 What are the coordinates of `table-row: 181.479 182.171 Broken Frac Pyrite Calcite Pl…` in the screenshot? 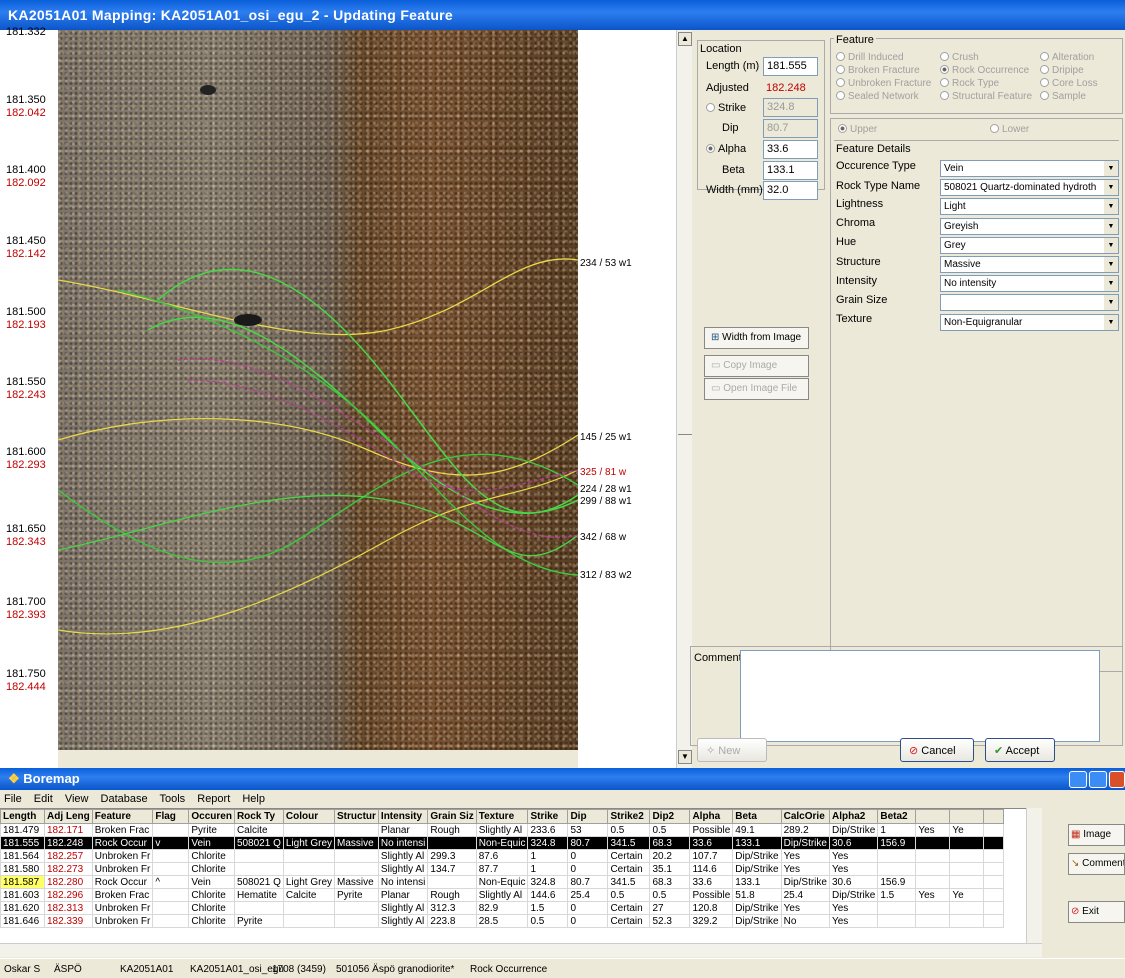 It's located at (502, 830).